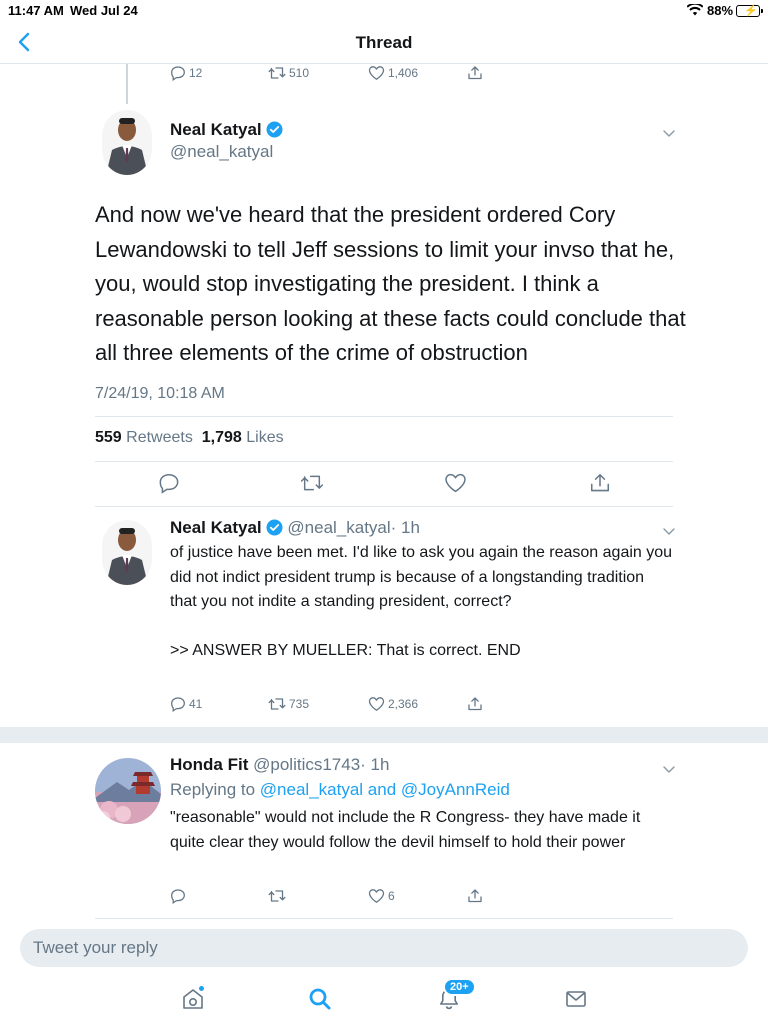 The width and height of the screenshot is (768, 1024). What do you see at coordinates (209, 764) in the screenshot?
I see `reply-author-name: Honda Fit` at bounding box center [209, 764].